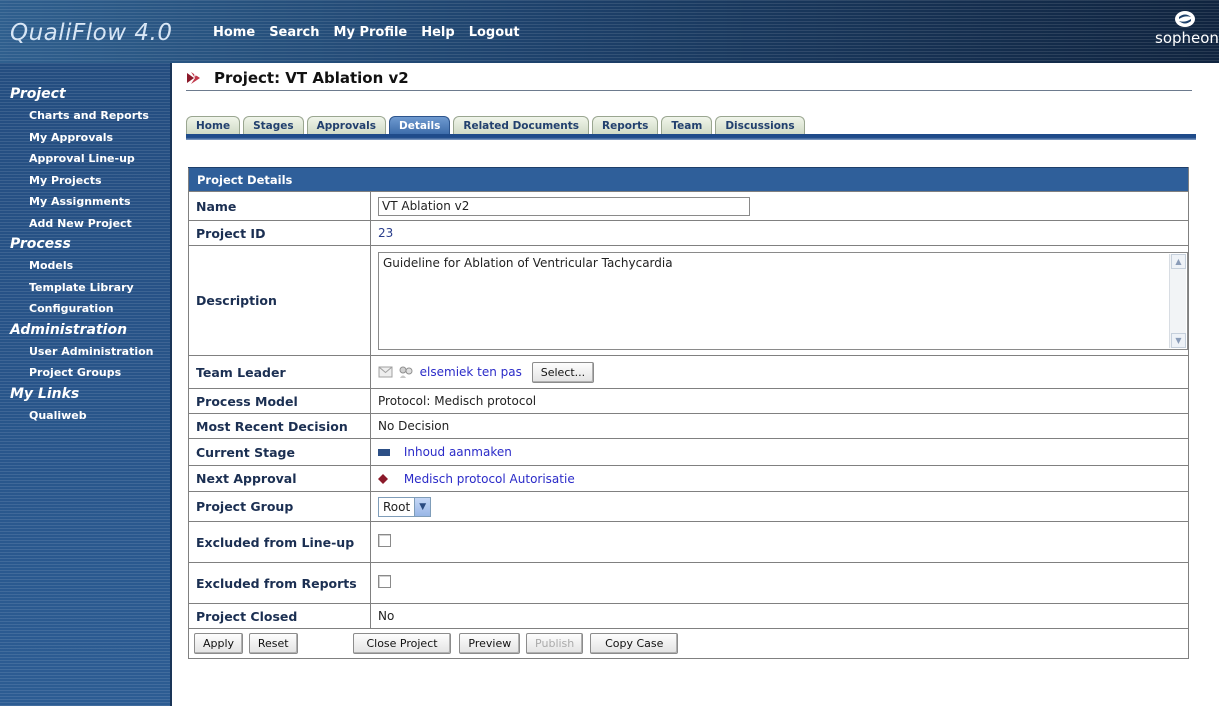 The height and width of the screenshot is (706, 1219). I want to click on sidebar-heading-my-links: My Links, so click(45, 393).